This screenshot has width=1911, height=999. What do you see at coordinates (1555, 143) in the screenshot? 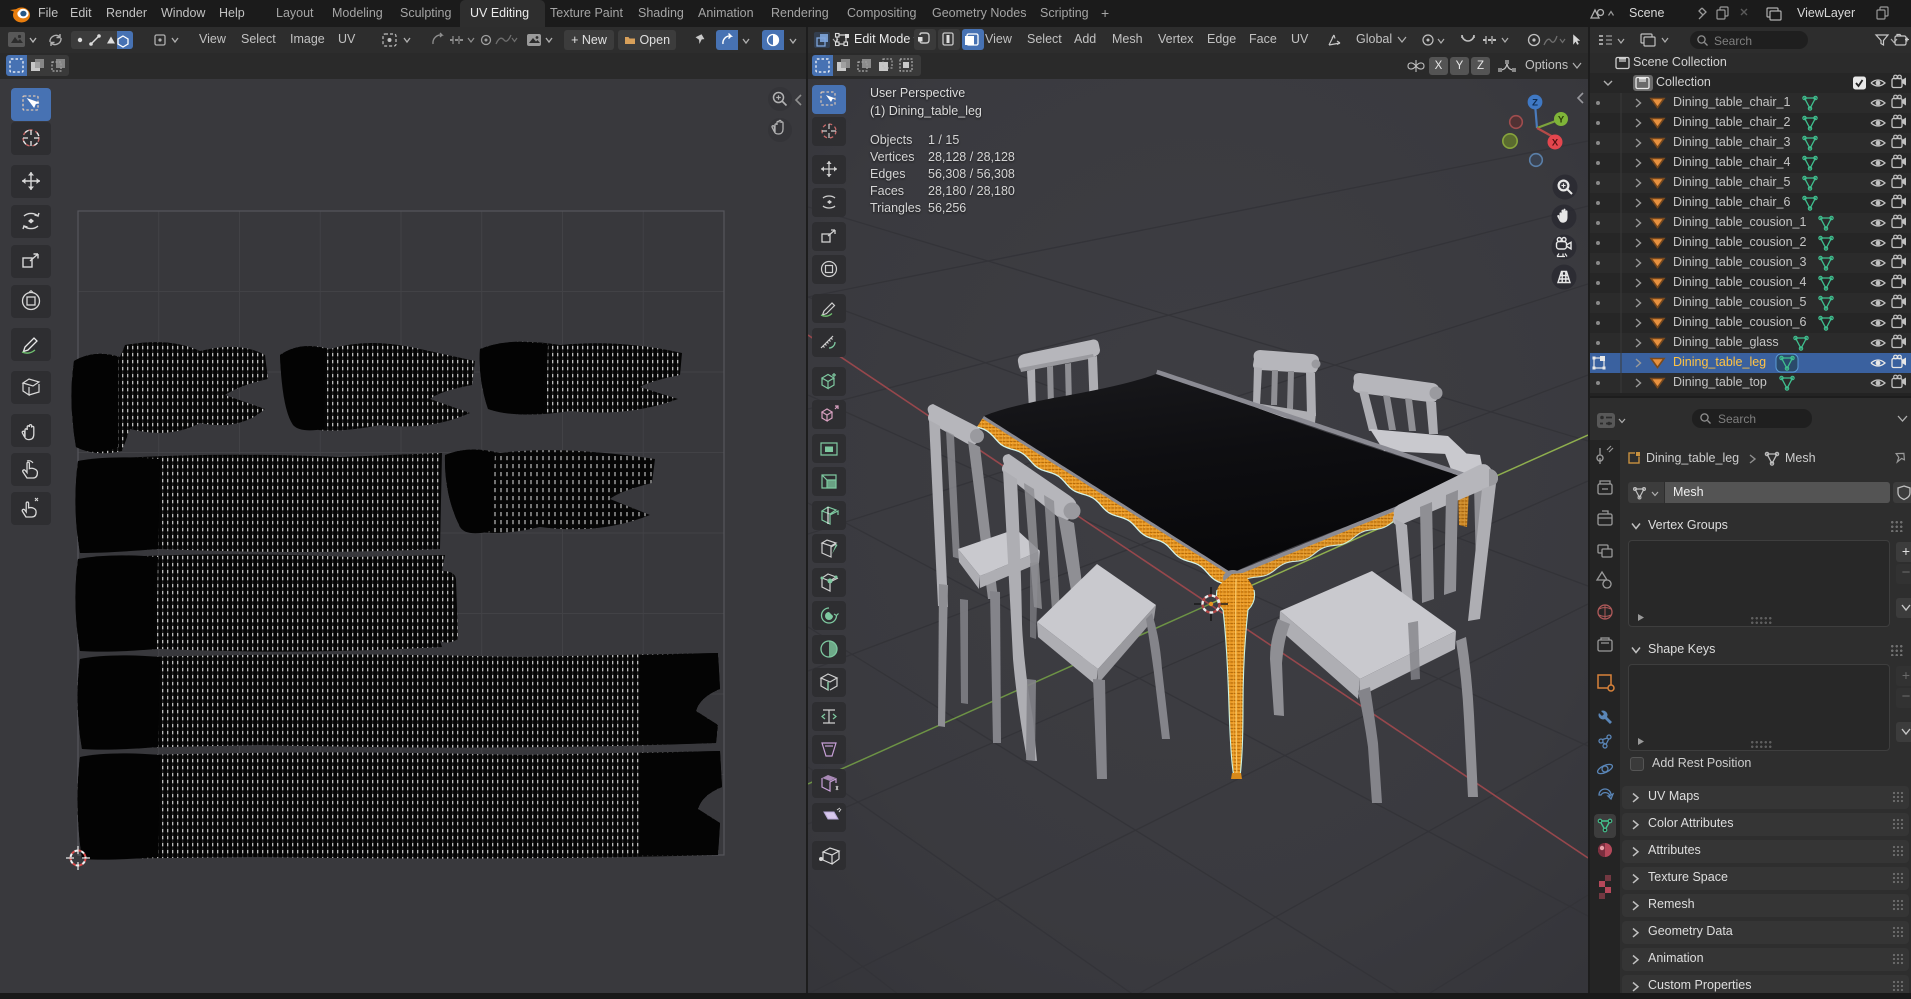
I see `svg-text: X` at bounding box center [1555, 143].